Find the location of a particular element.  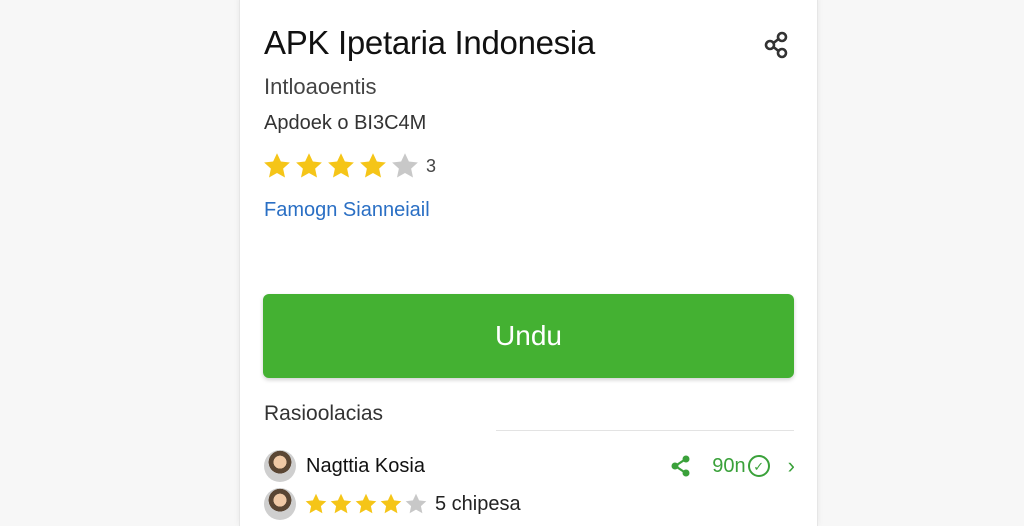

action-label: 90n is located at coordinates (729, 465).